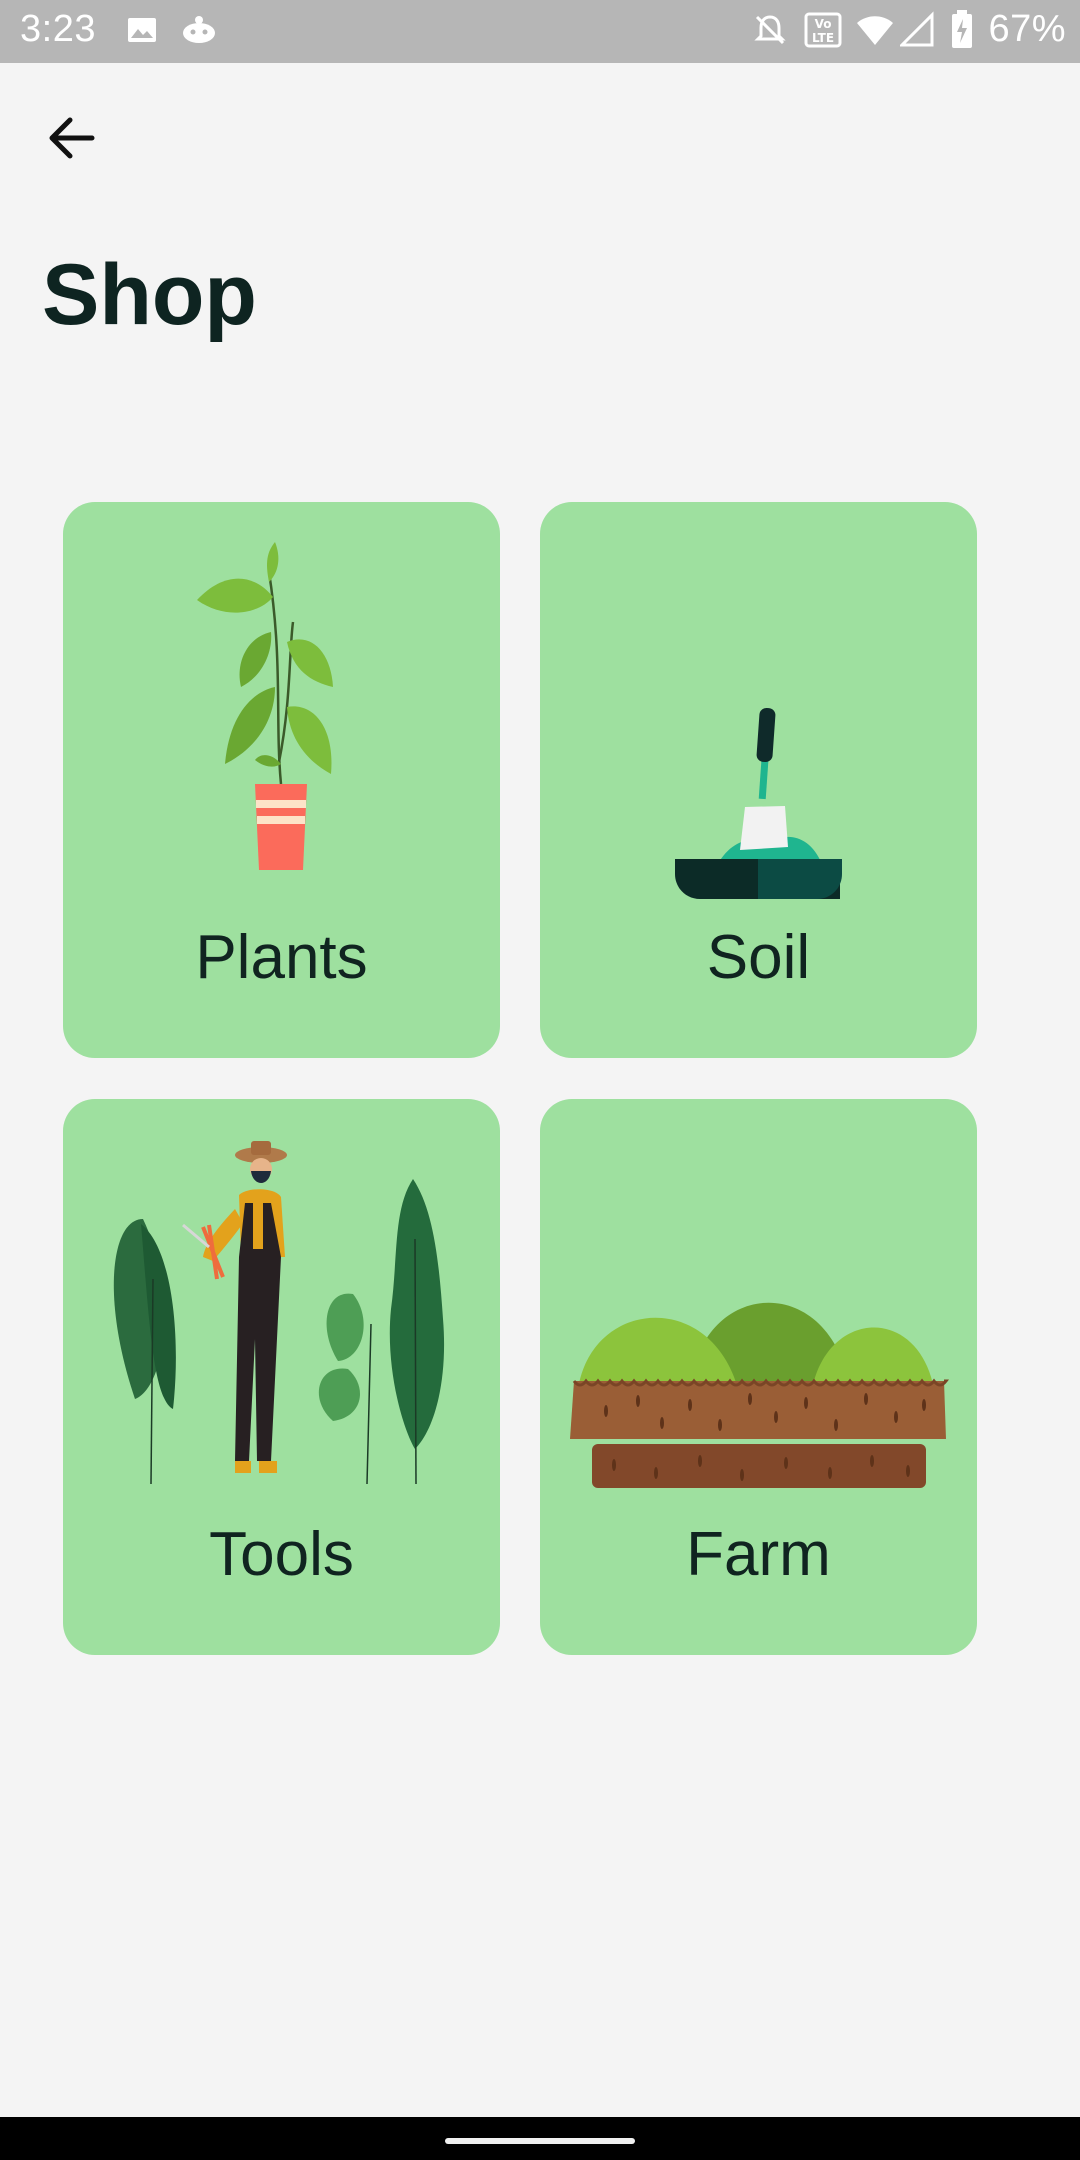 Image resolution: width=1080 pixels, height=2160 pixels. I want to click on volte-icon: Vo LTE, so click(823, 30).